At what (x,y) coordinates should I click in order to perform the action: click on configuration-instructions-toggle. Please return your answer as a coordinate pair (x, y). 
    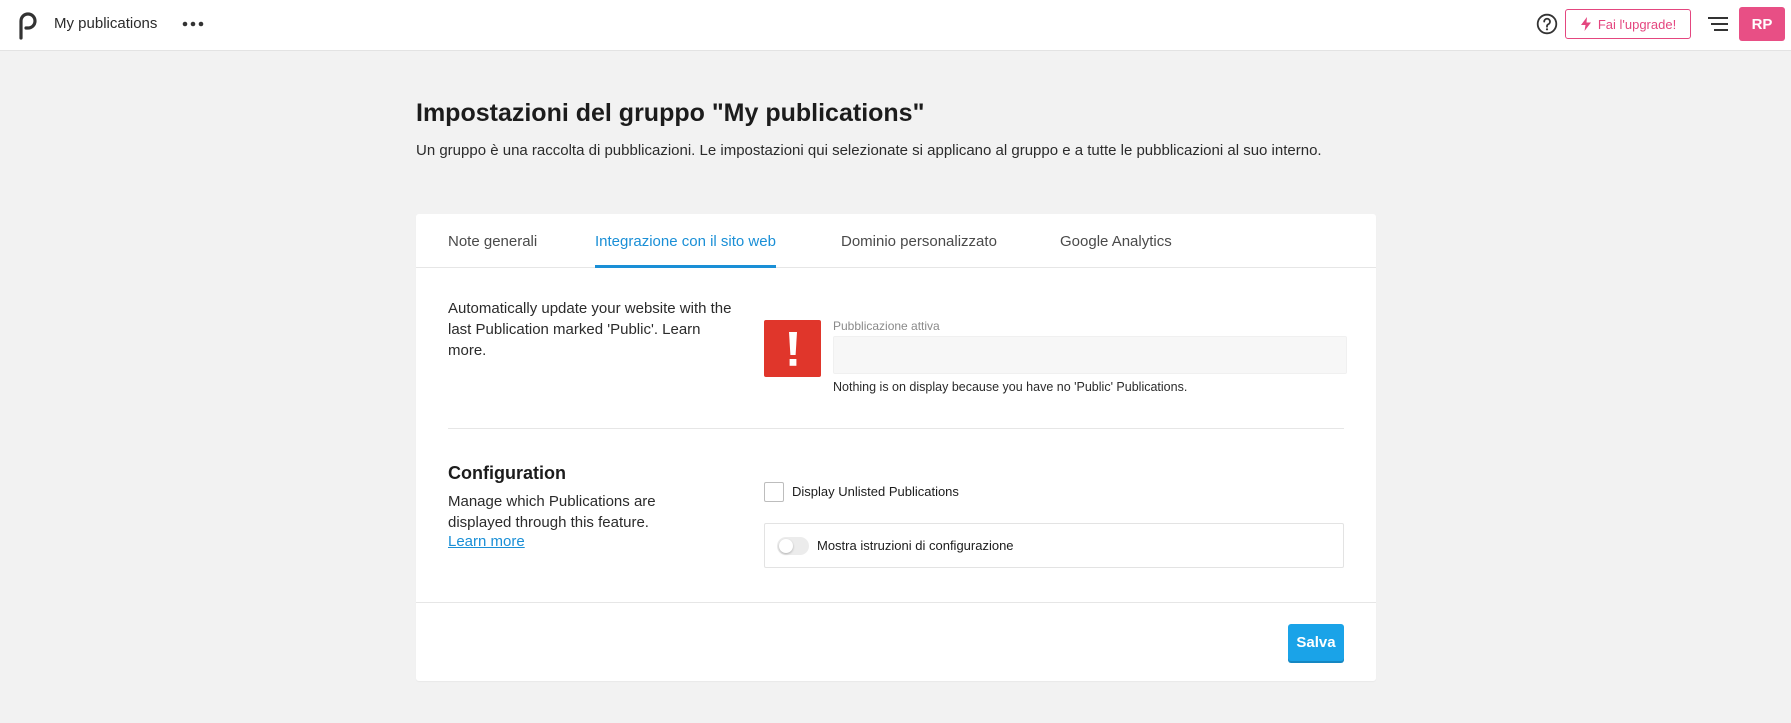
    Looking at the image, I should click on (793, 546).